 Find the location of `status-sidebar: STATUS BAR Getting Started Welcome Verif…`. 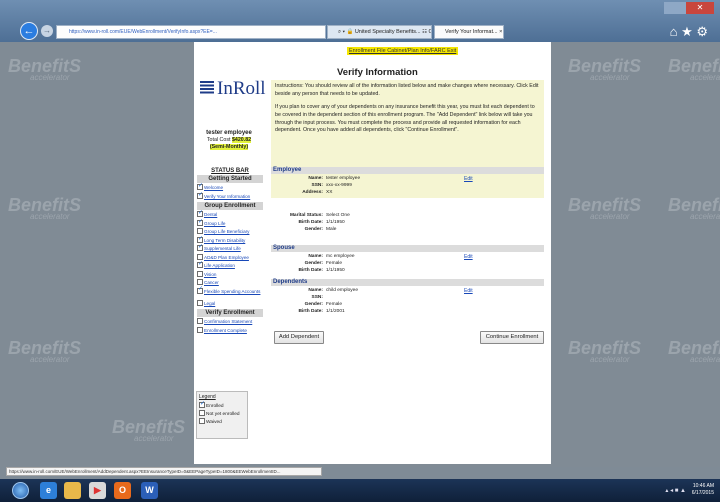

status-sidebar: STATUS BAR Getting Started Welcome Verif… is located at coordinates (230, 251).